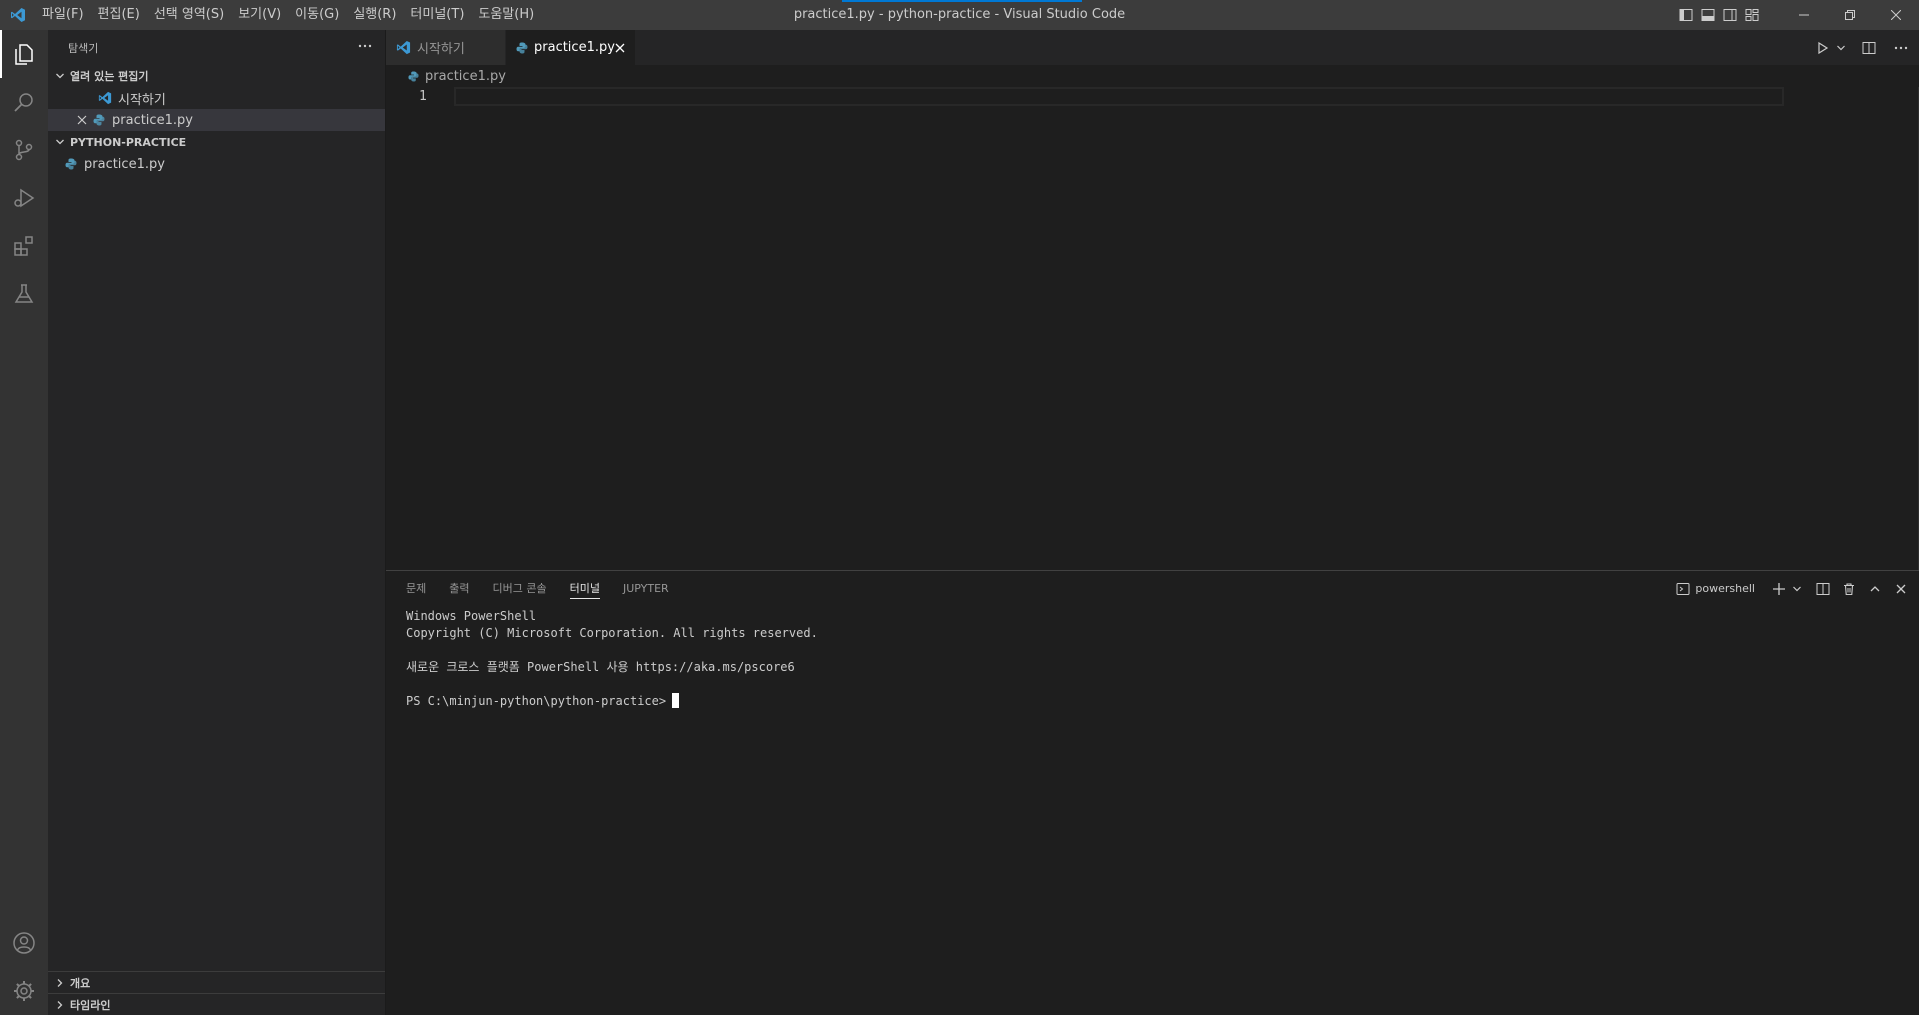 Image resolution: width=1919 pixels, height=1015 pixels. I want to click on terminal-line: Windows PowerShell, so click(471, 616).